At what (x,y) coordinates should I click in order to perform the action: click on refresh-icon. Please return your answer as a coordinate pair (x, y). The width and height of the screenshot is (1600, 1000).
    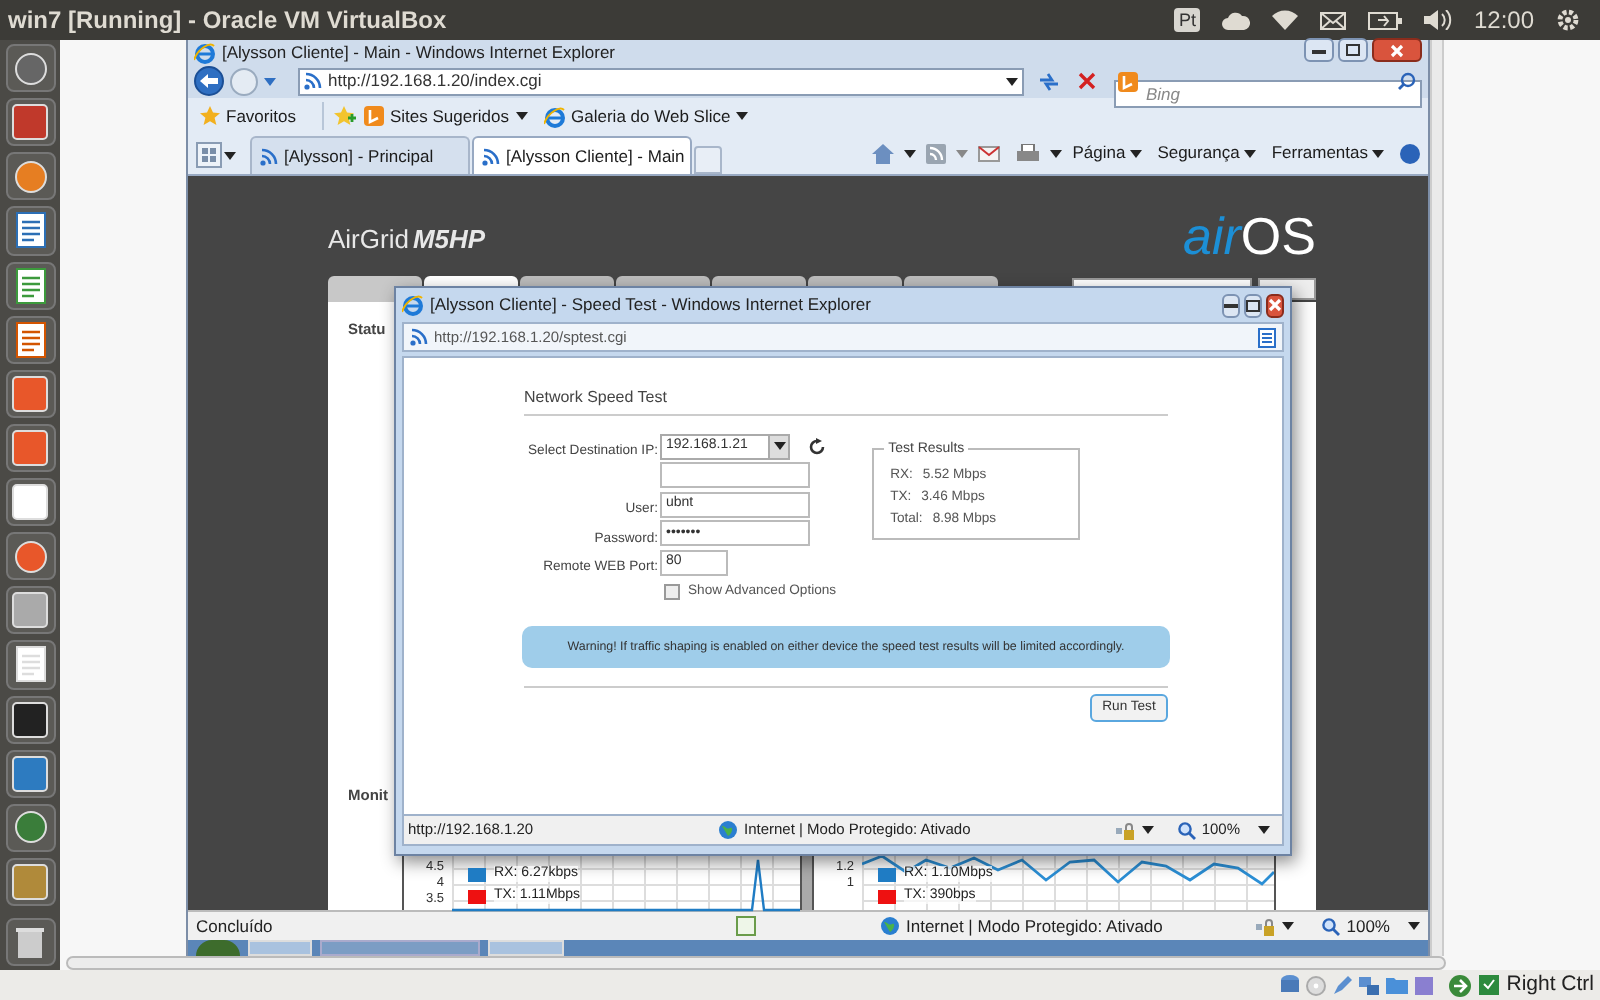
    Looking at the image, I should click on (817, 446).